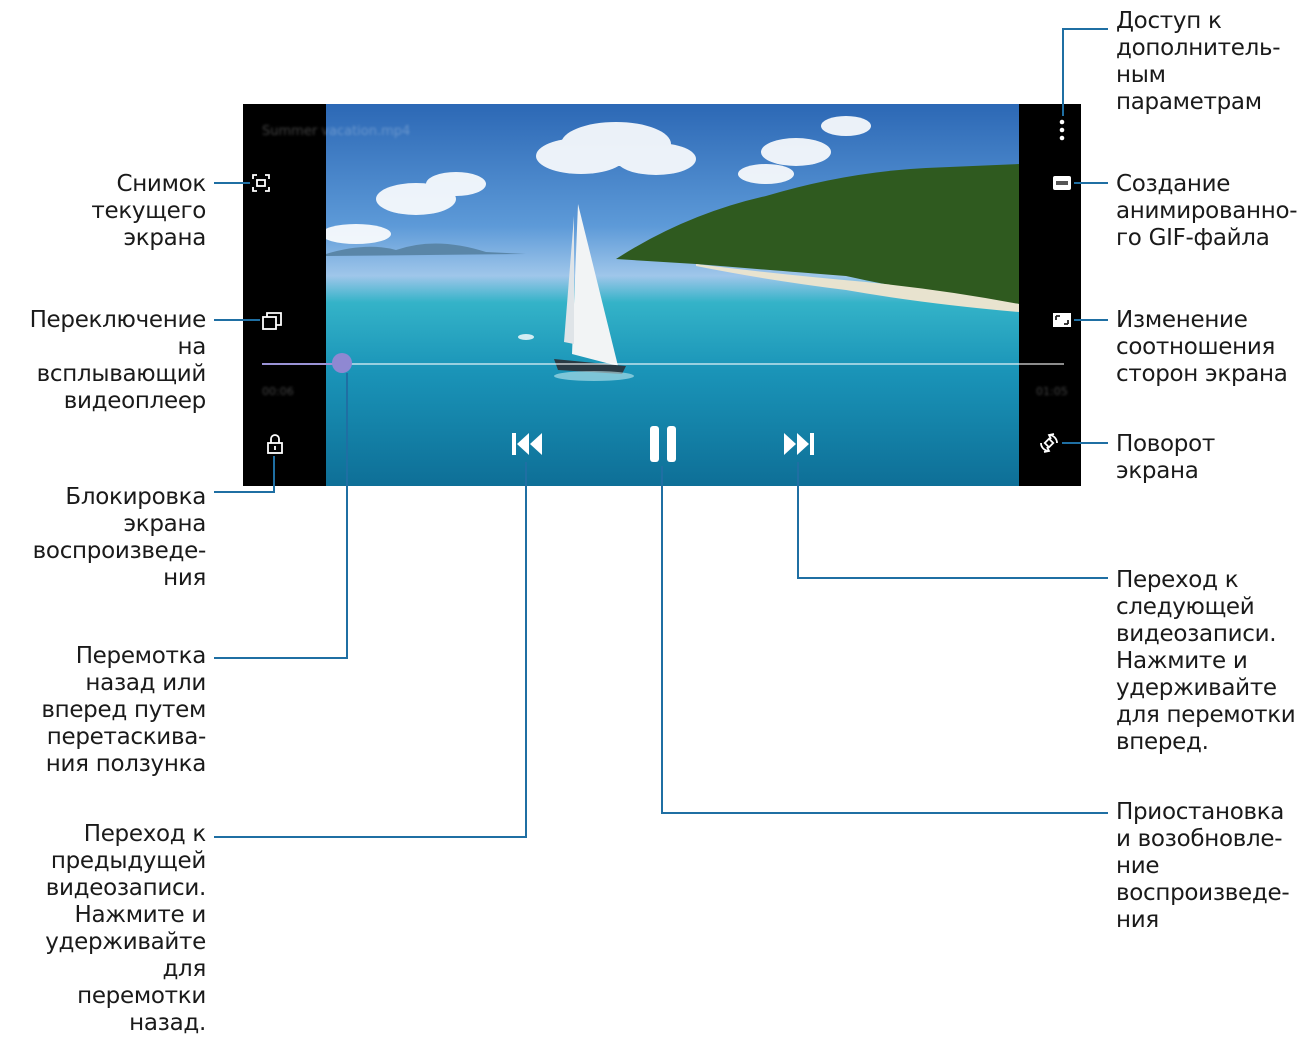 The height and width of the screenshot is (1037, 1306). What do you see at coordinates (275, 444) in the screenshot?
I see `lock-icon` at bounding box center [275, 444].